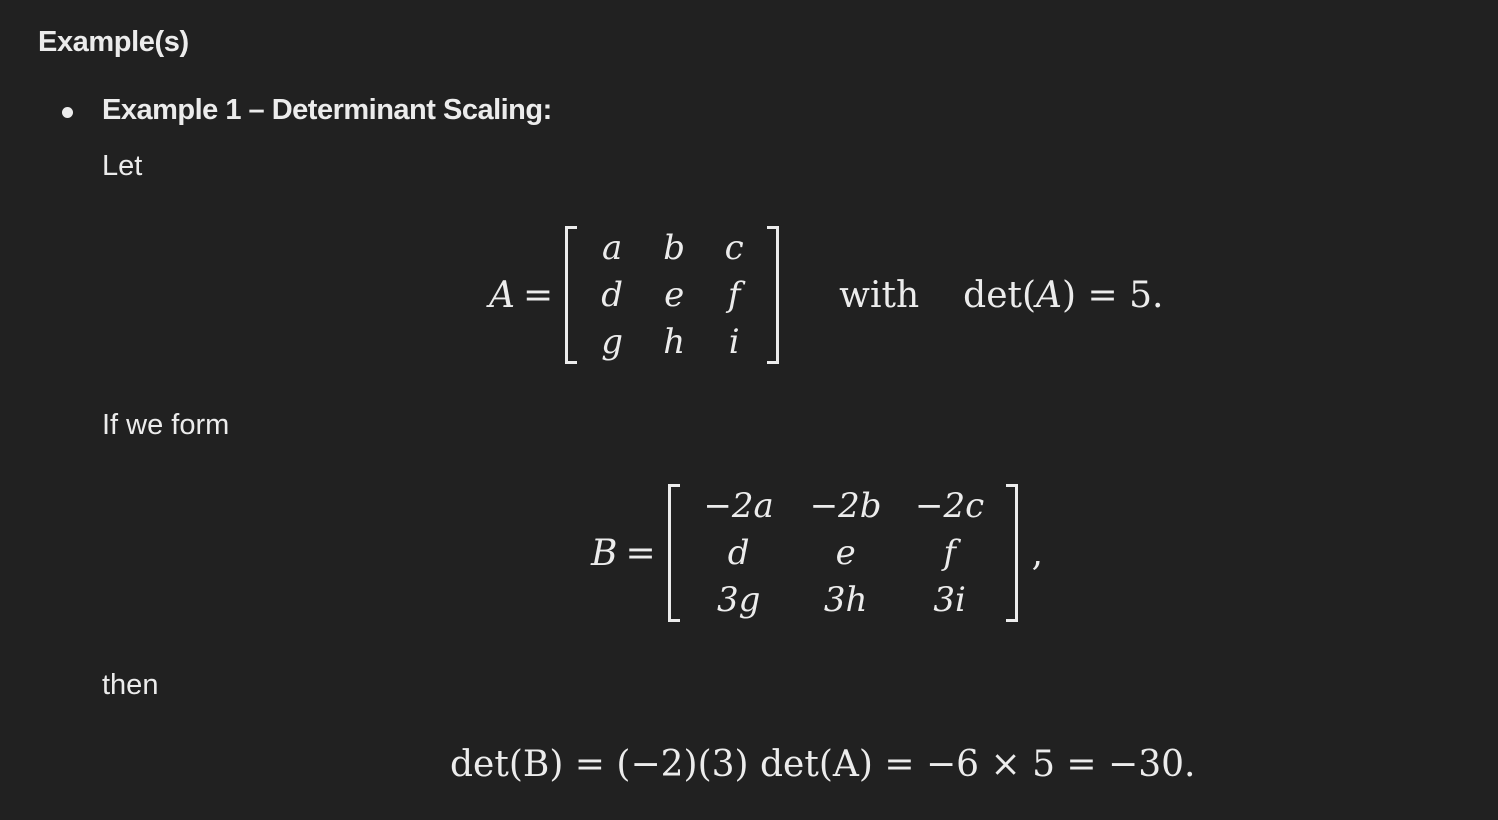 The width and height of the screenshot is (1498, 820). I want to click on matrix-b-cell: f, so click(949, 552).